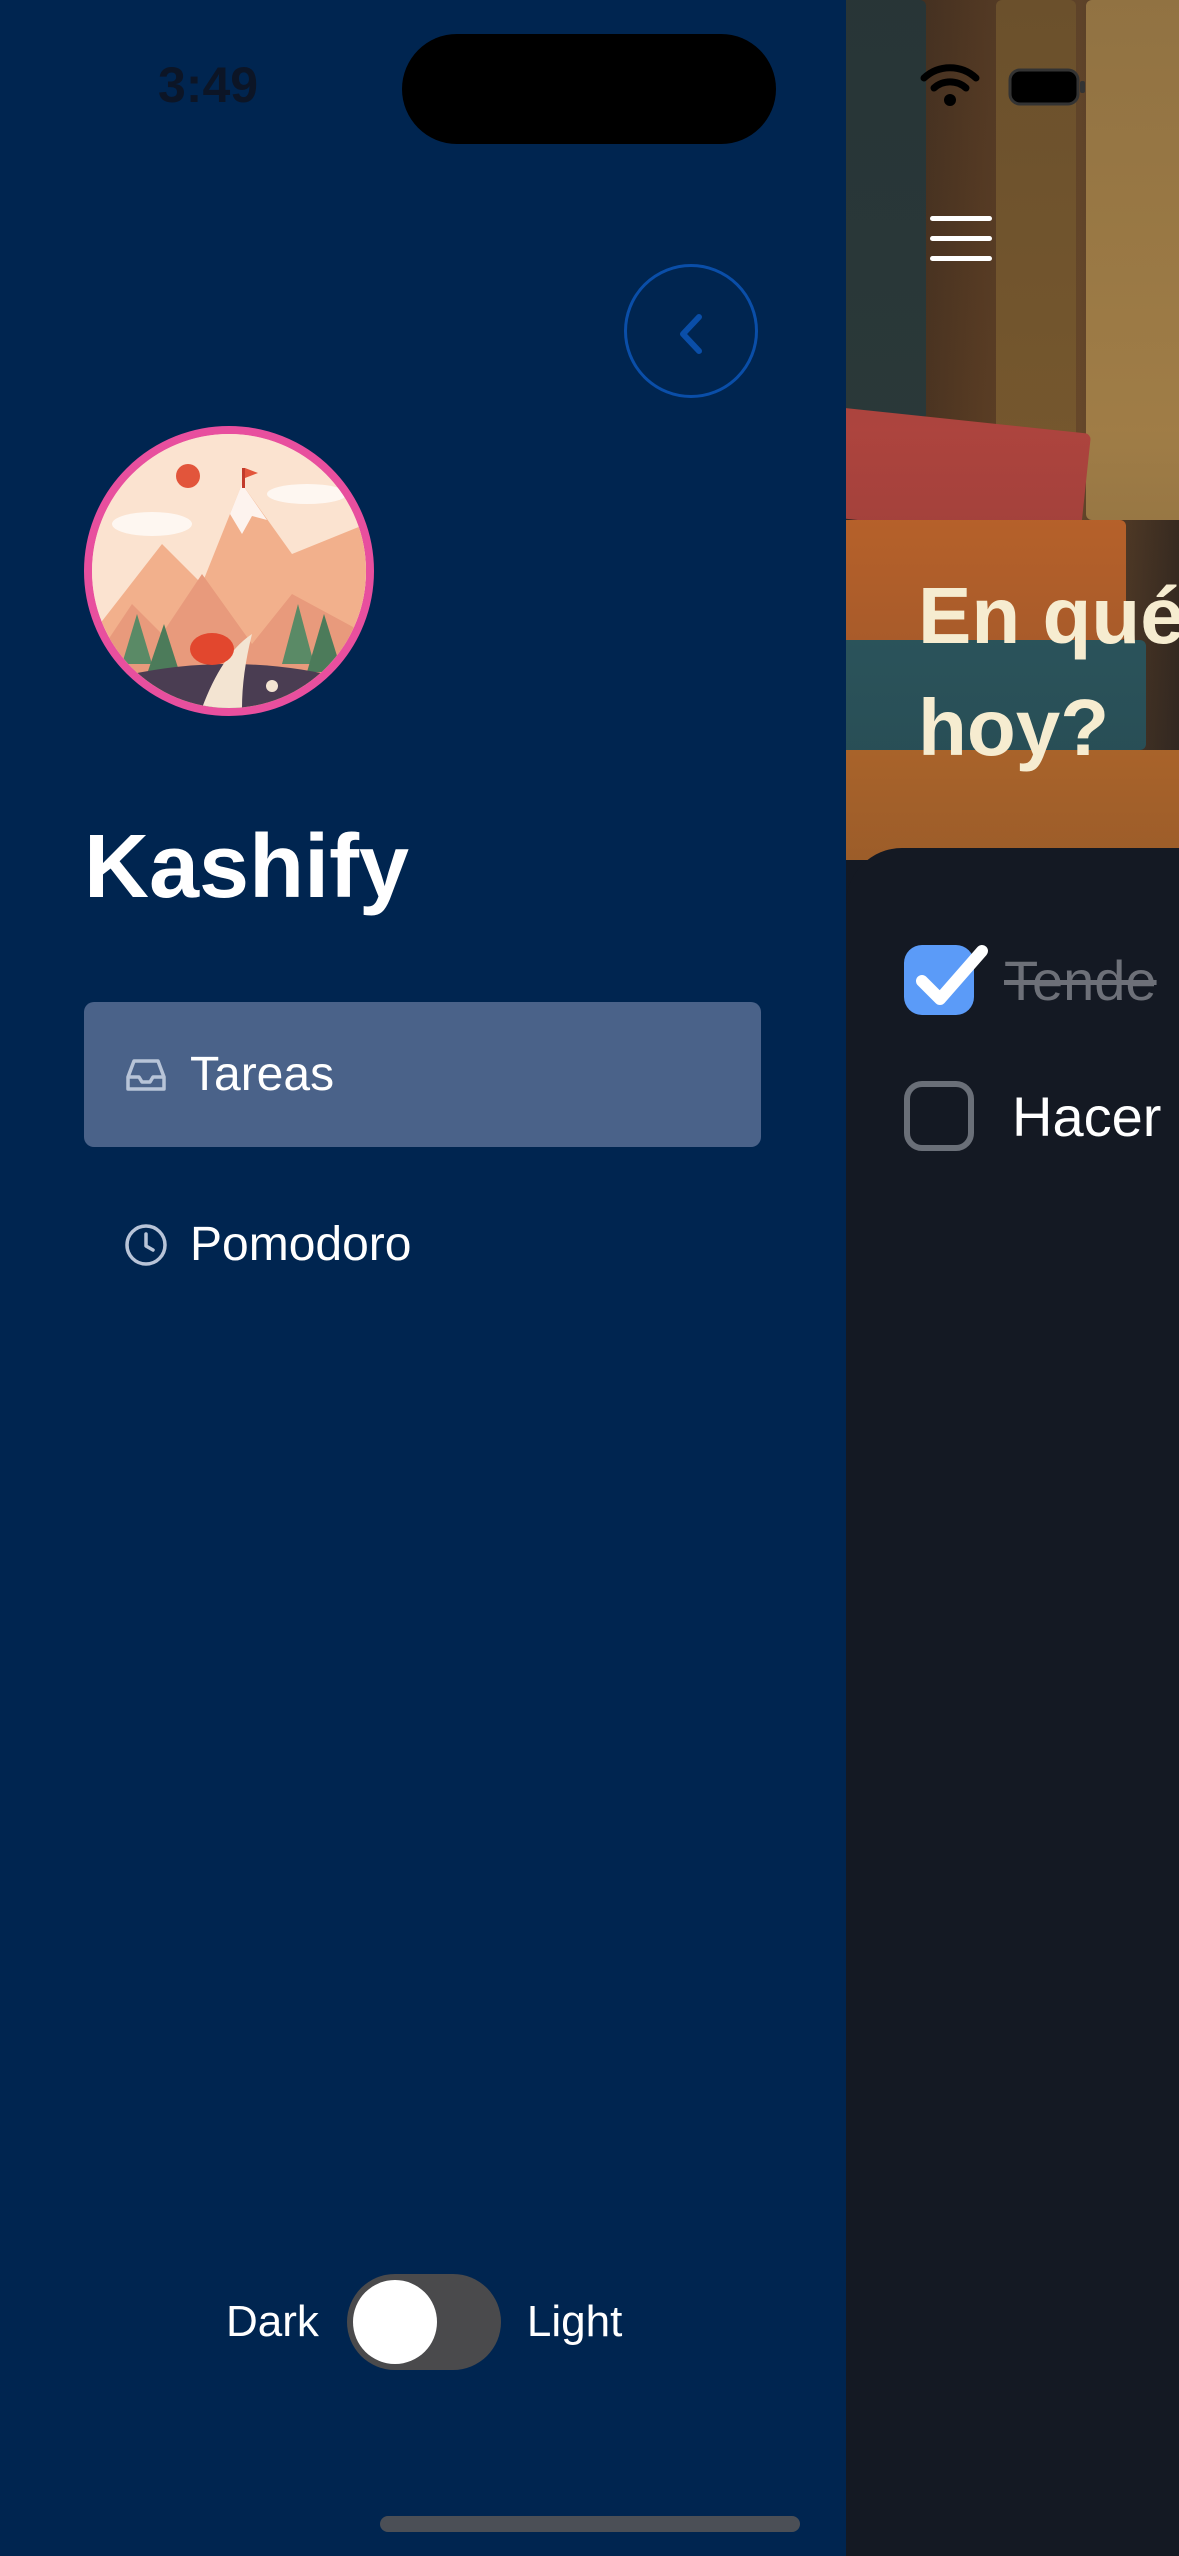 The image size is (1179, 2556). I want to click on dynamic-island, so click(589, 89).